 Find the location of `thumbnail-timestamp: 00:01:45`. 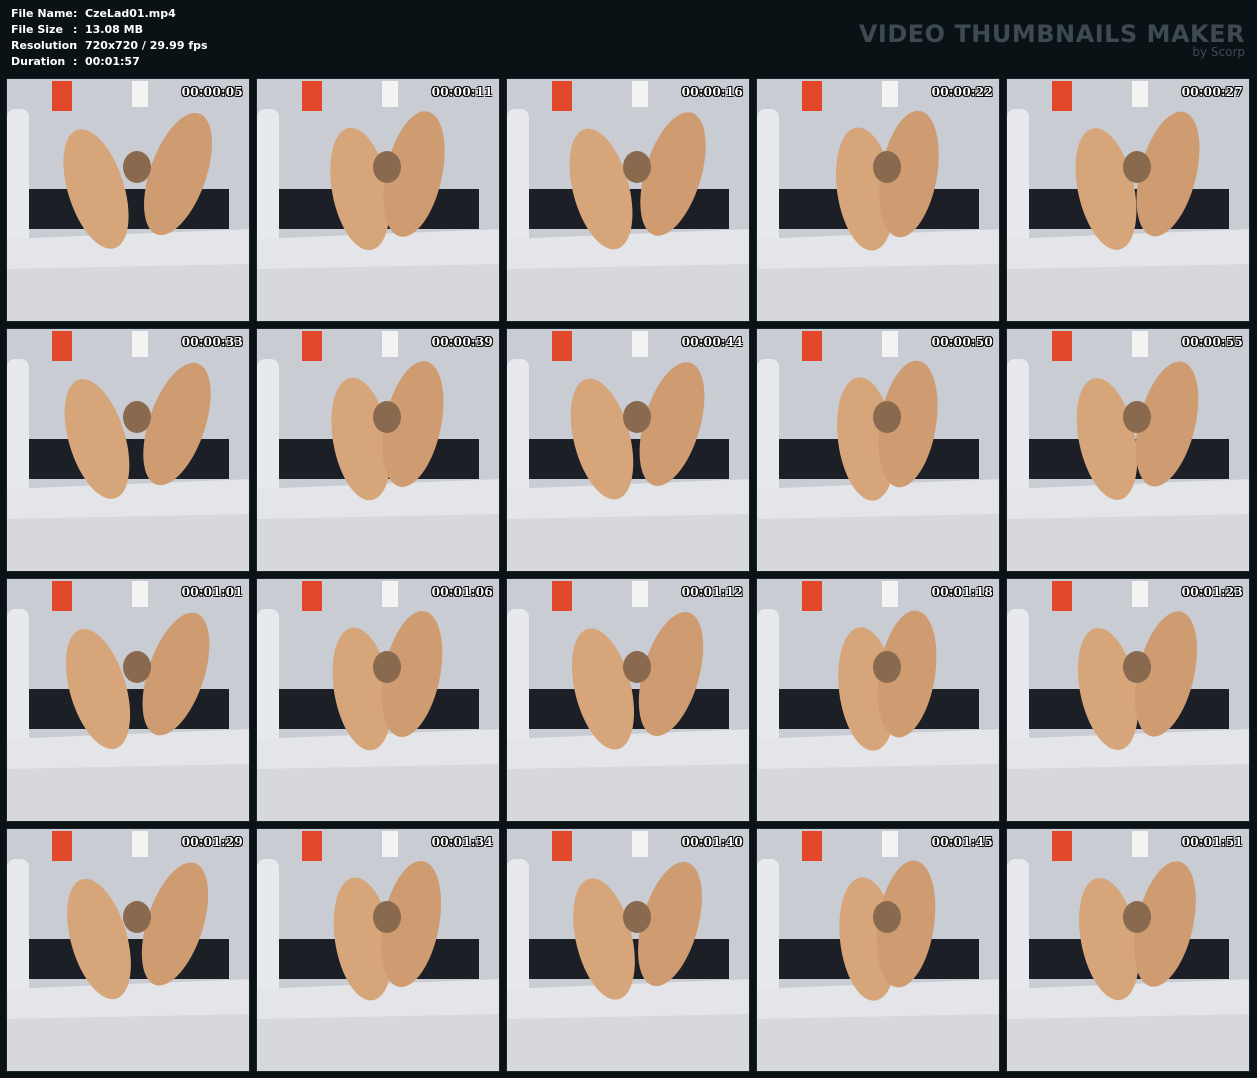

thumbnail-timestamp: 00:01:45 is located at coordinates (962, 842).